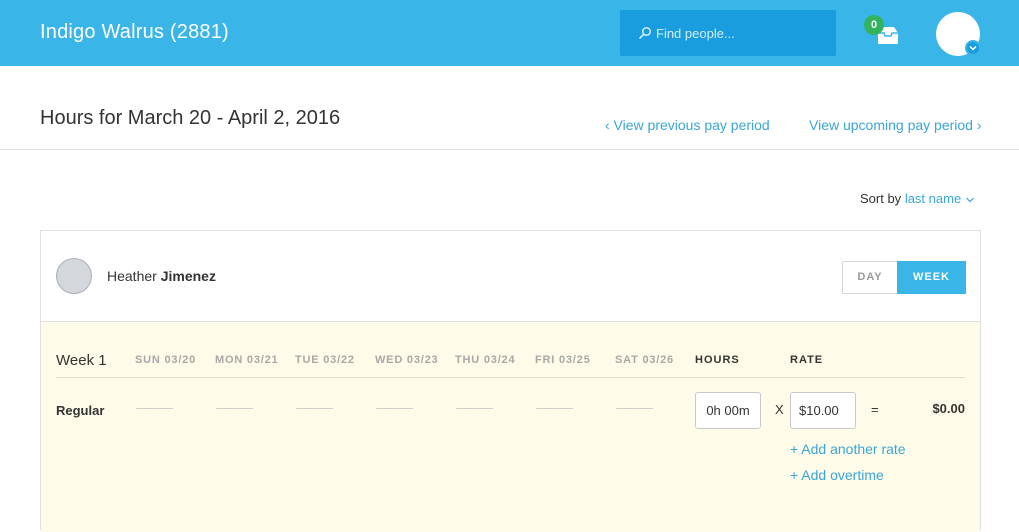 Image resolution: width=1019 pixels, height=532 pixels. I want to click on employee-name: Heather Jimenez, so click(161, 276).